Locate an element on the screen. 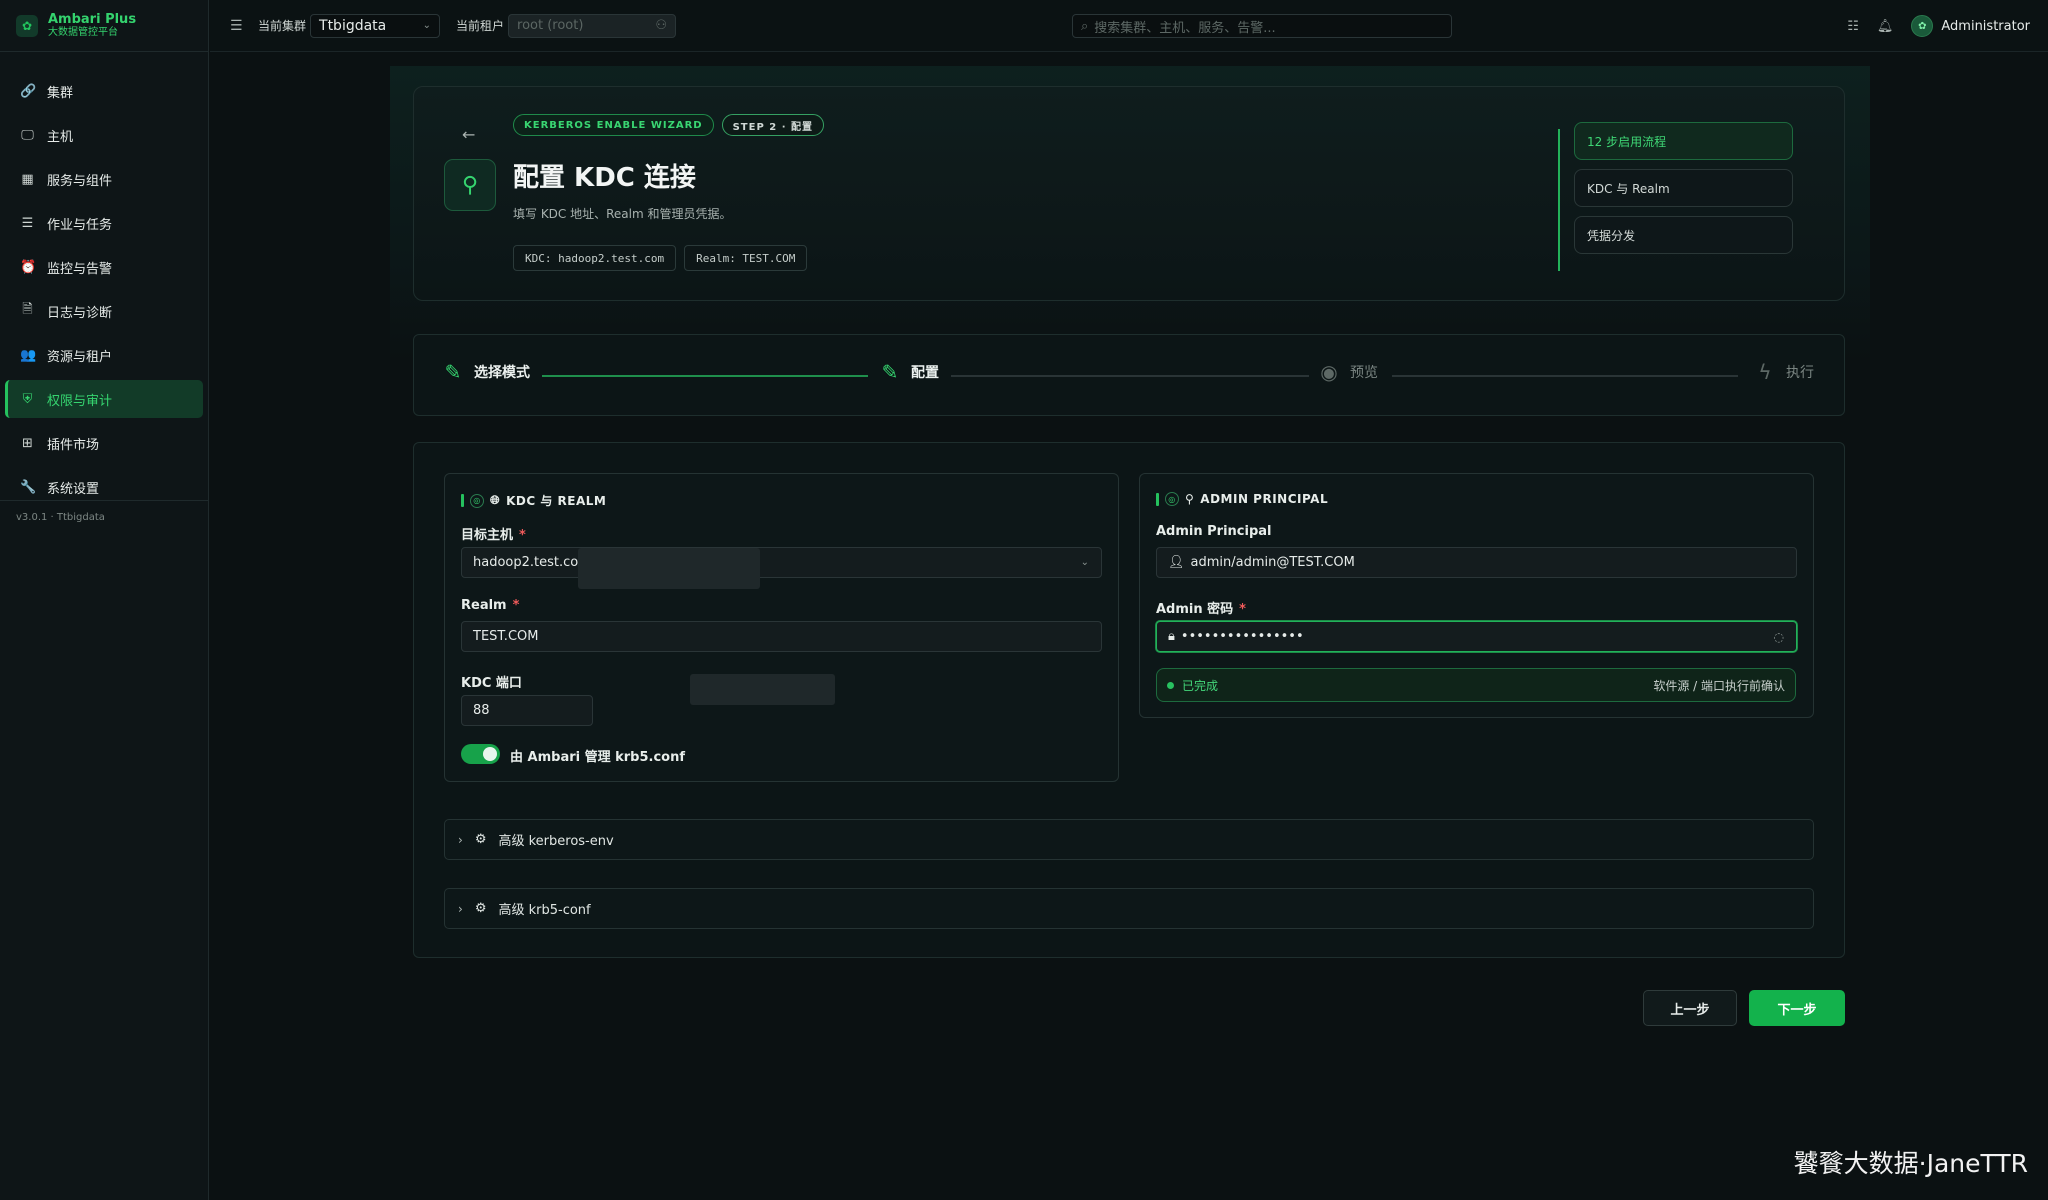 This screenshot has width=2048, height=1200. sidebar-item-1: 🖵 主机 is located at coordinates (104, 135).